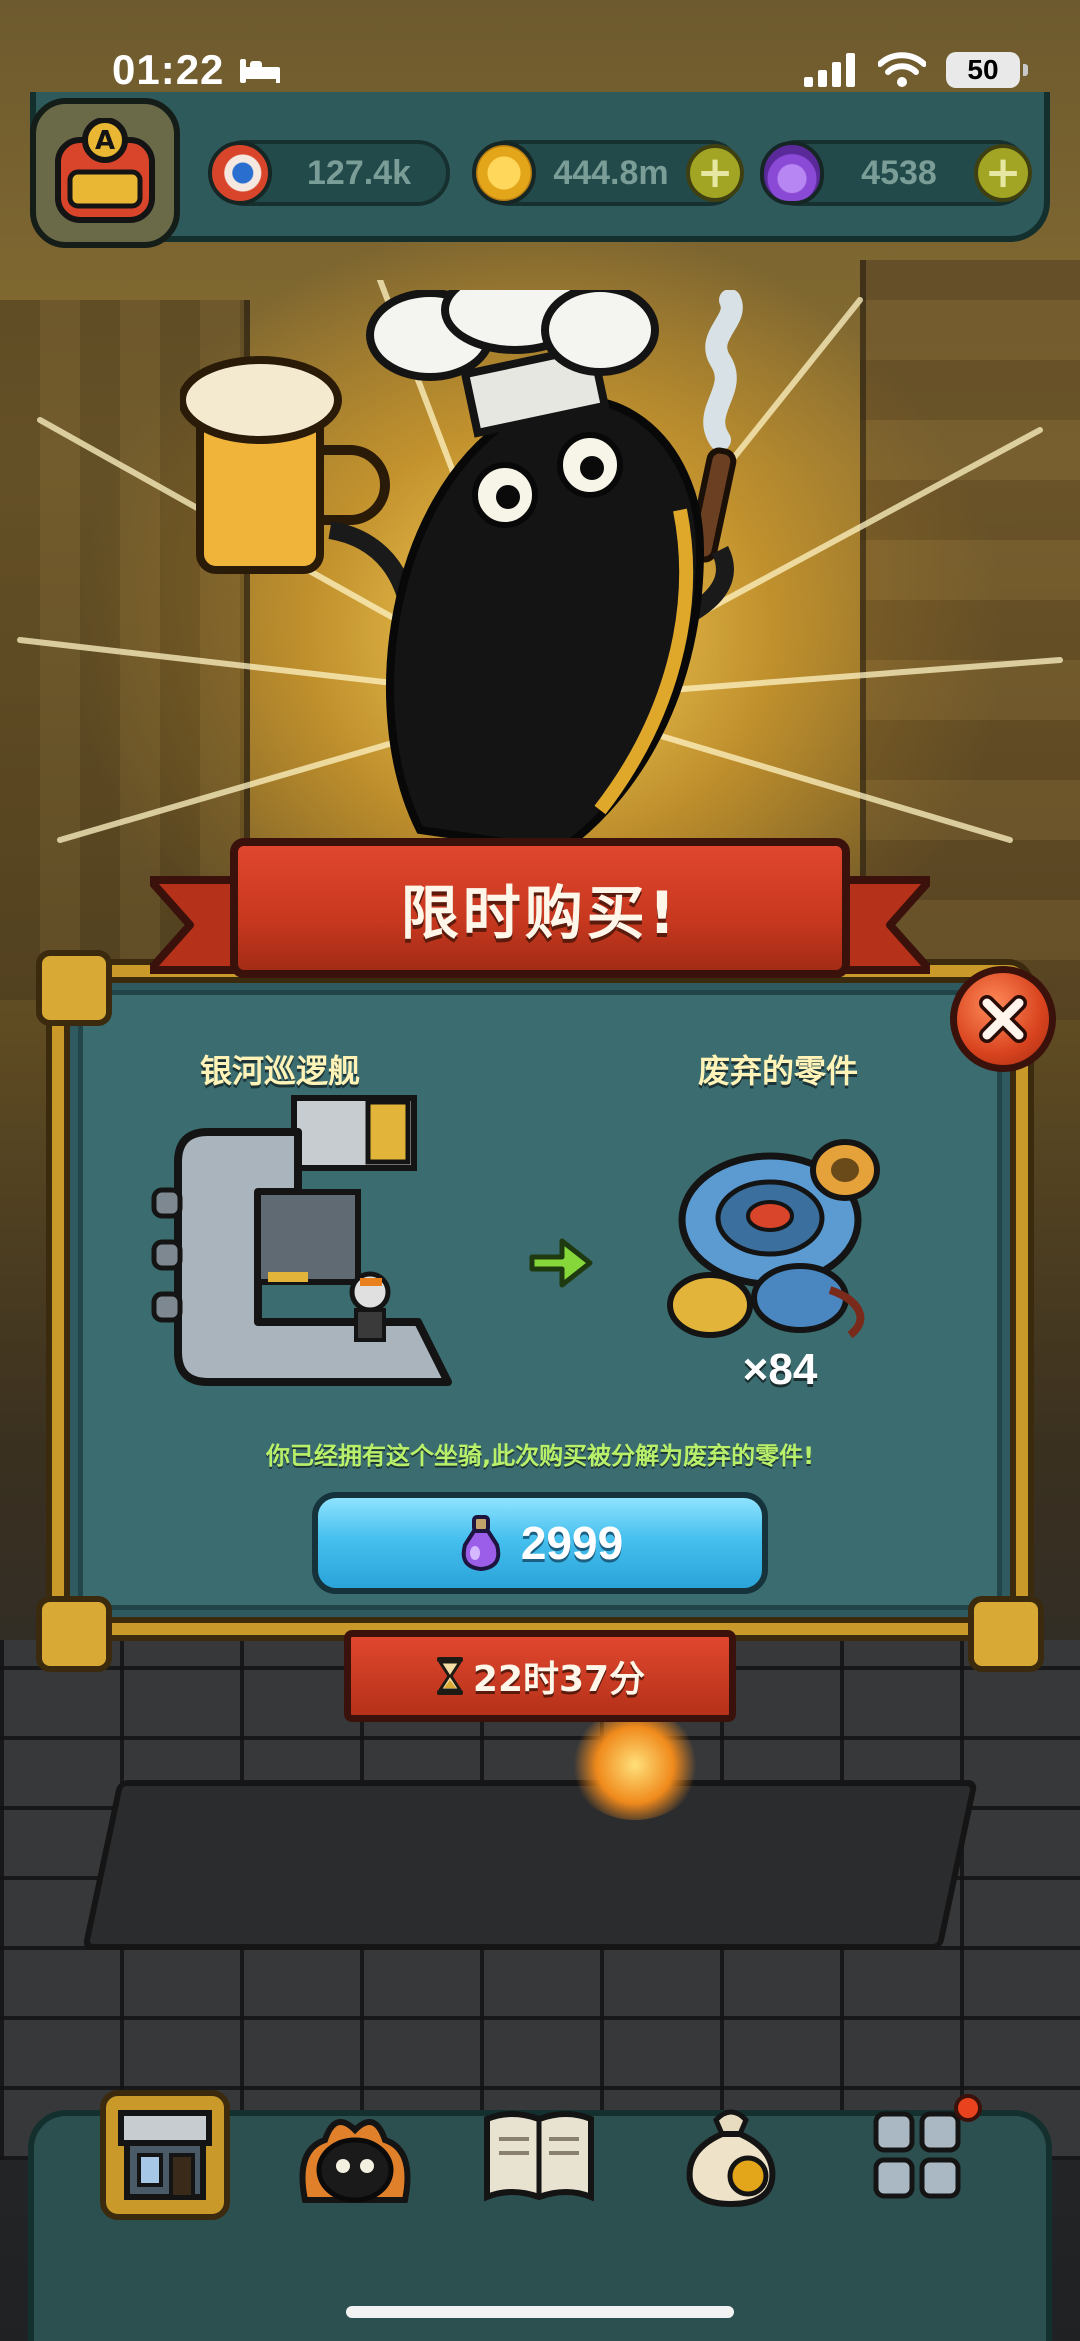  What do you see at coordinates (279, 1071) in the screenshot?
I see `item-name-label: 银河巡逻舰` at bounding box center [279, 1071].